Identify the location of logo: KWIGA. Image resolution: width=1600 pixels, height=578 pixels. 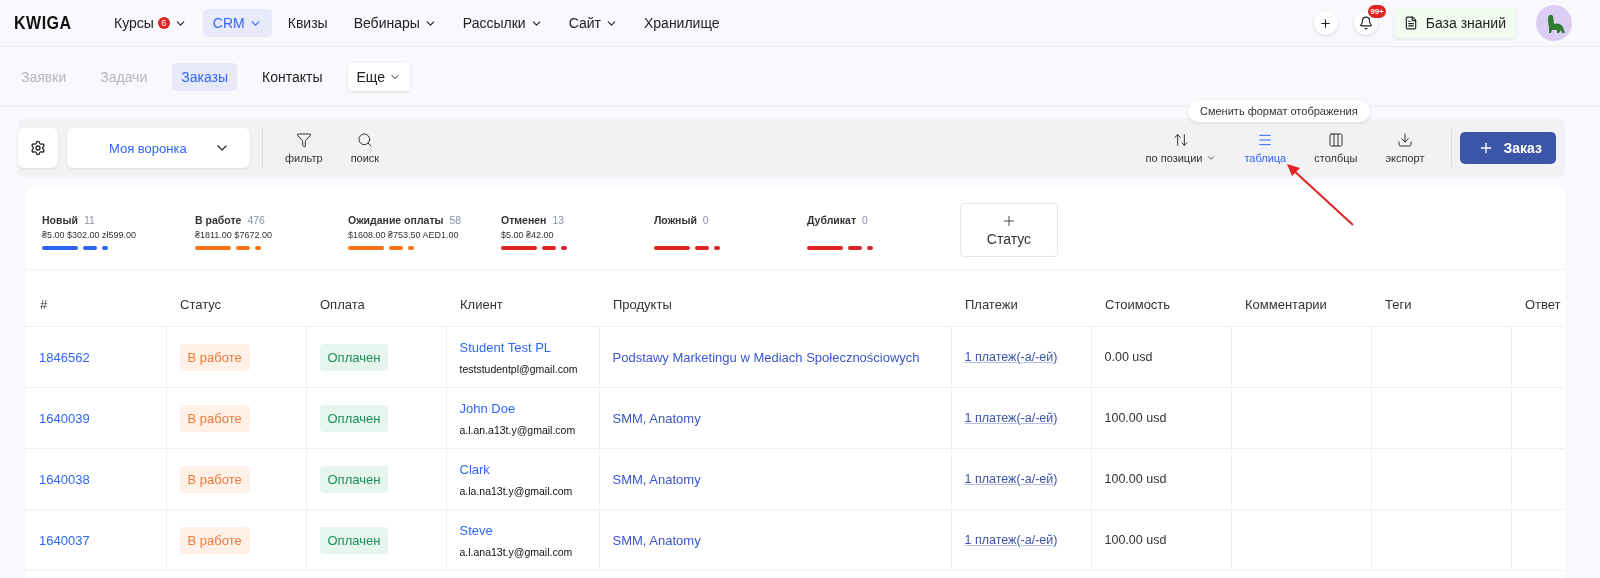
(59, 23).